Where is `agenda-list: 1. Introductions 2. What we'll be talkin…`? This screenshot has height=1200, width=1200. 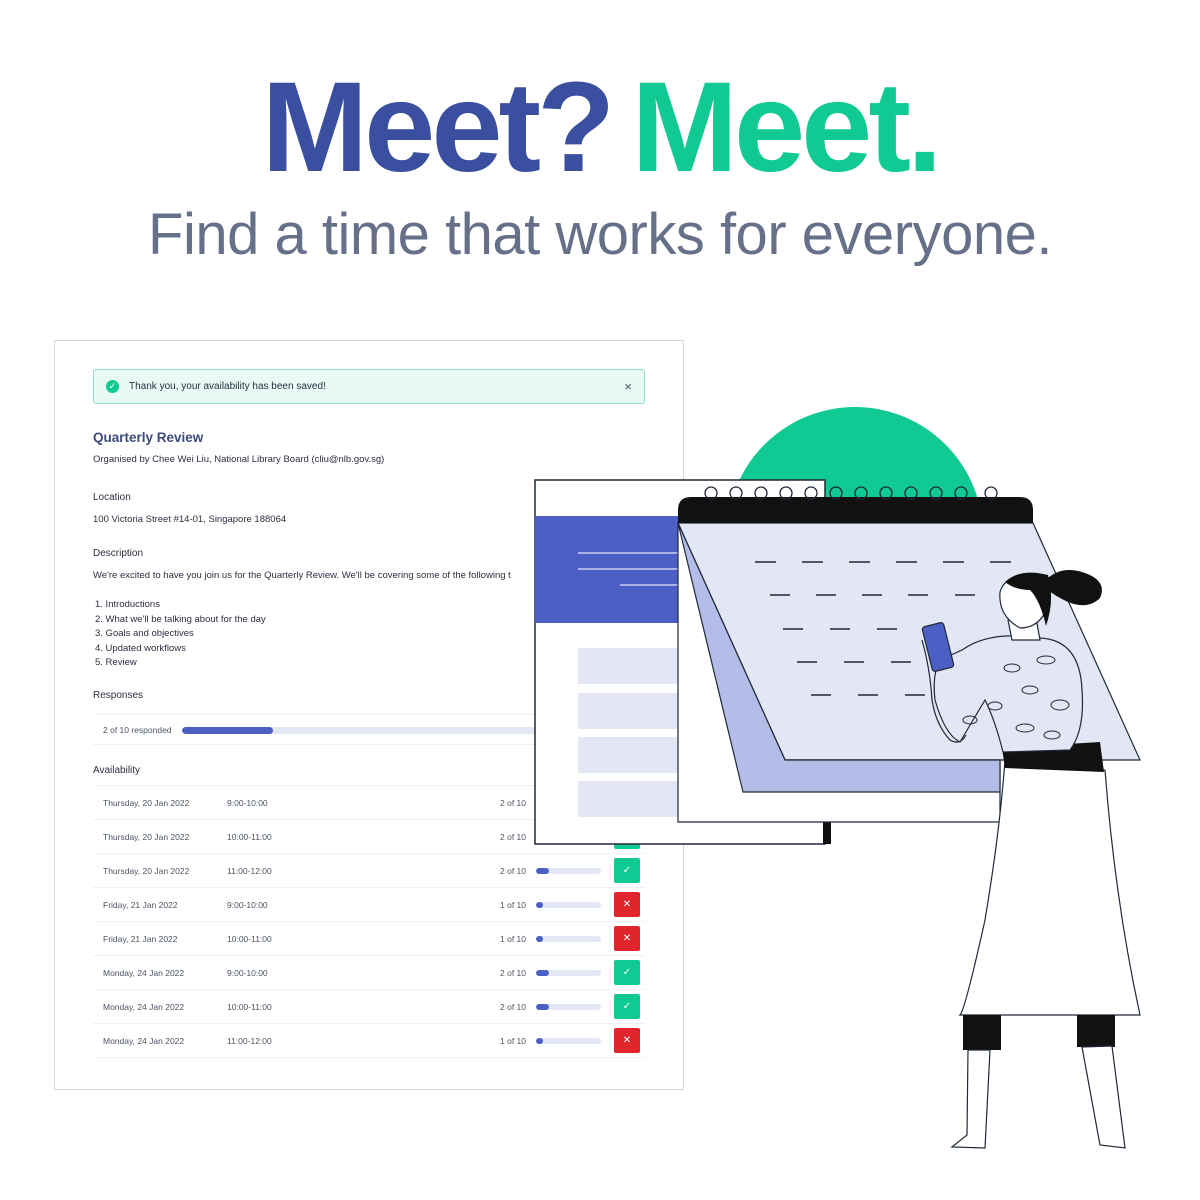
agenda-list: 1. Introductions 2. What we'll be talkin… is located at coordinates (180, 634).